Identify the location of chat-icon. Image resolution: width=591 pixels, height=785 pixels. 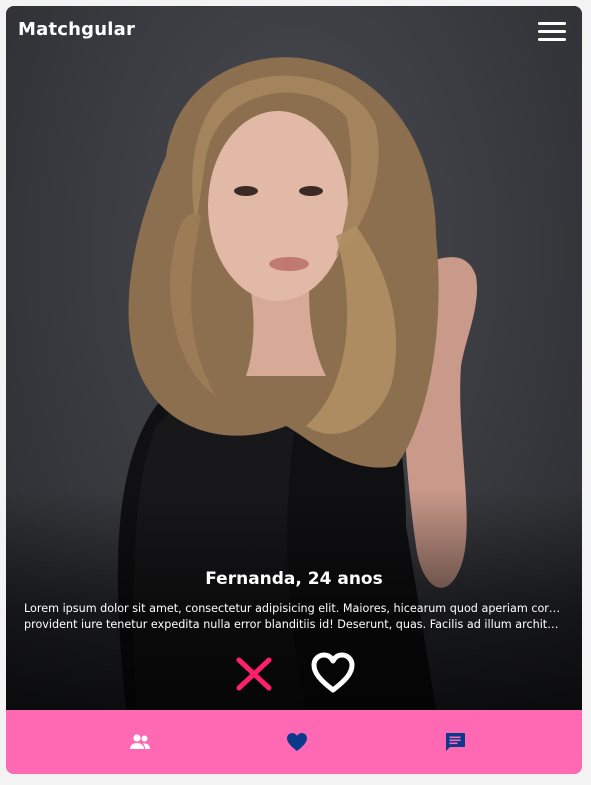
(455, 742).